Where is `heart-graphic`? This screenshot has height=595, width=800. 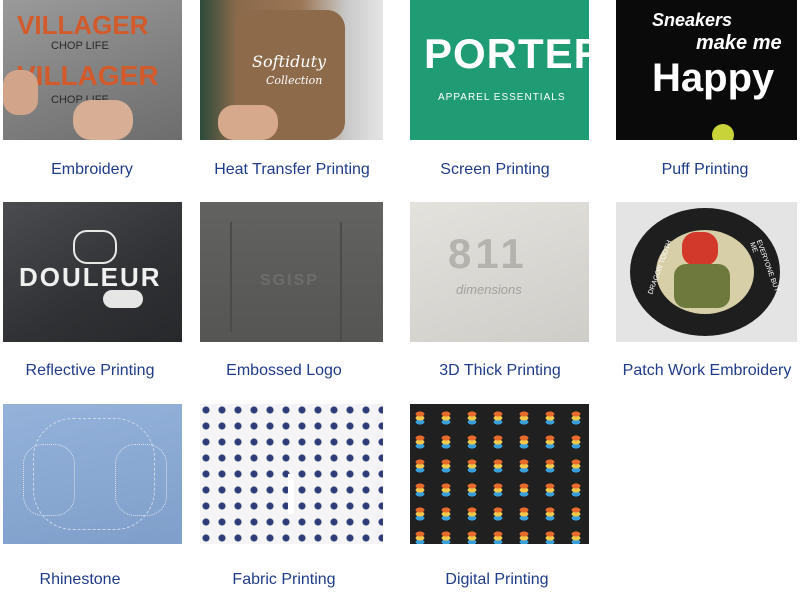 heart-graphic is located at coordinates (95, 247).